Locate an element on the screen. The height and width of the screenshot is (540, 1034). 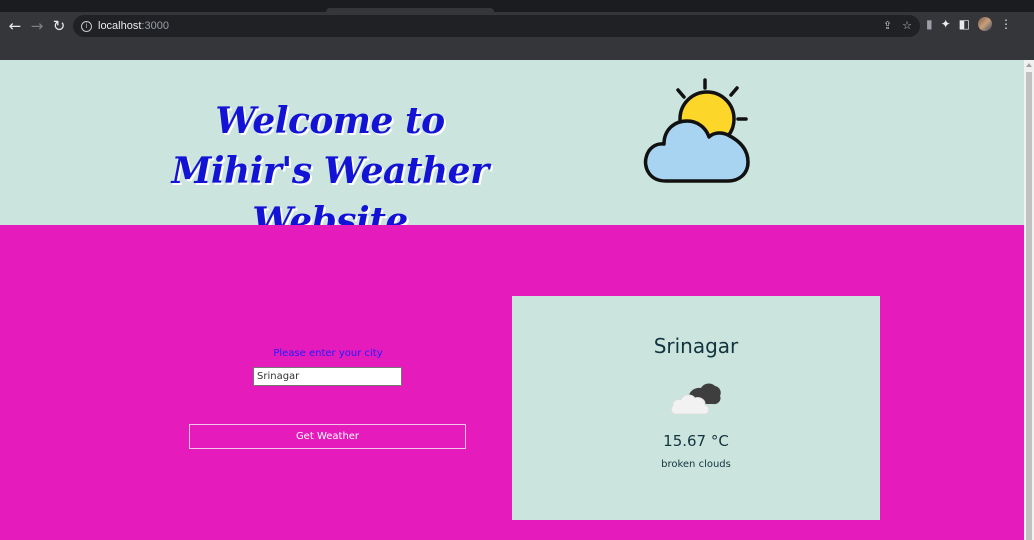
browser-toolbar: ← → ↻ i localhost:3000 ⇪ ☆ ▮ ✦ ◧ ⋮ is located at coordinates (517, 26).